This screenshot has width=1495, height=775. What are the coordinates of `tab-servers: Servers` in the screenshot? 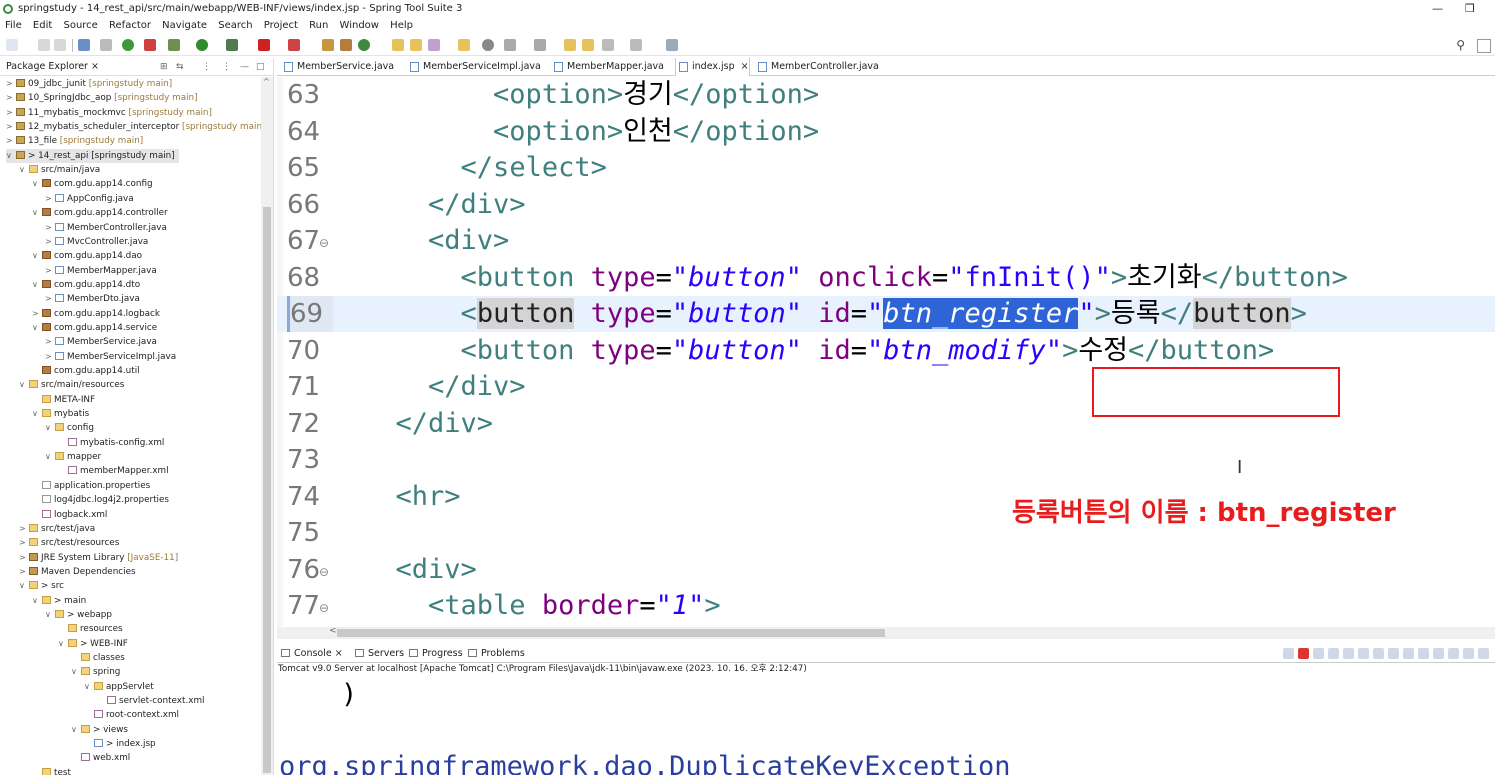 It's located at (379, 654).